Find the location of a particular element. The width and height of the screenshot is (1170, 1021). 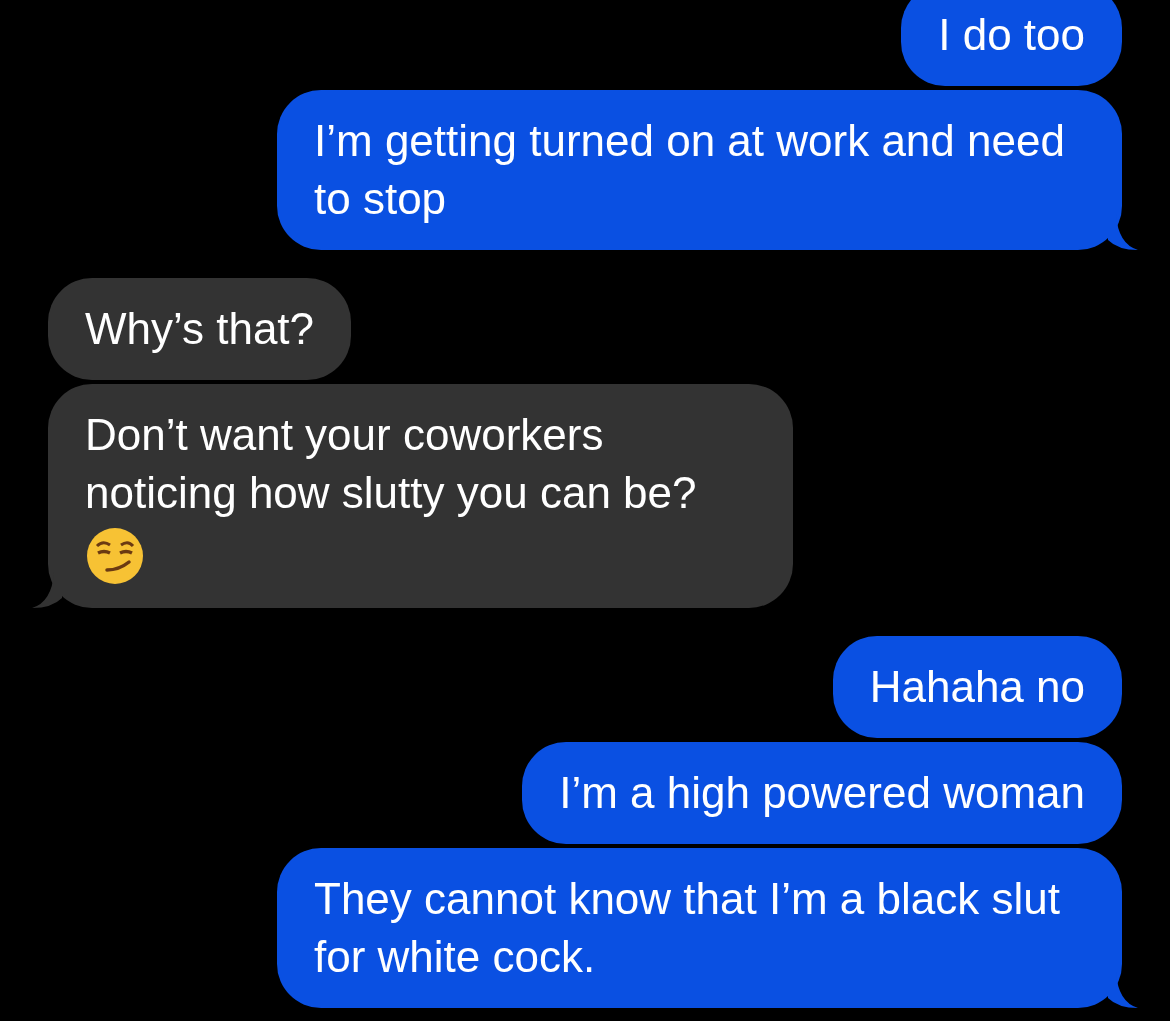

message-text: I do too is located at coordinates (1011, 34).